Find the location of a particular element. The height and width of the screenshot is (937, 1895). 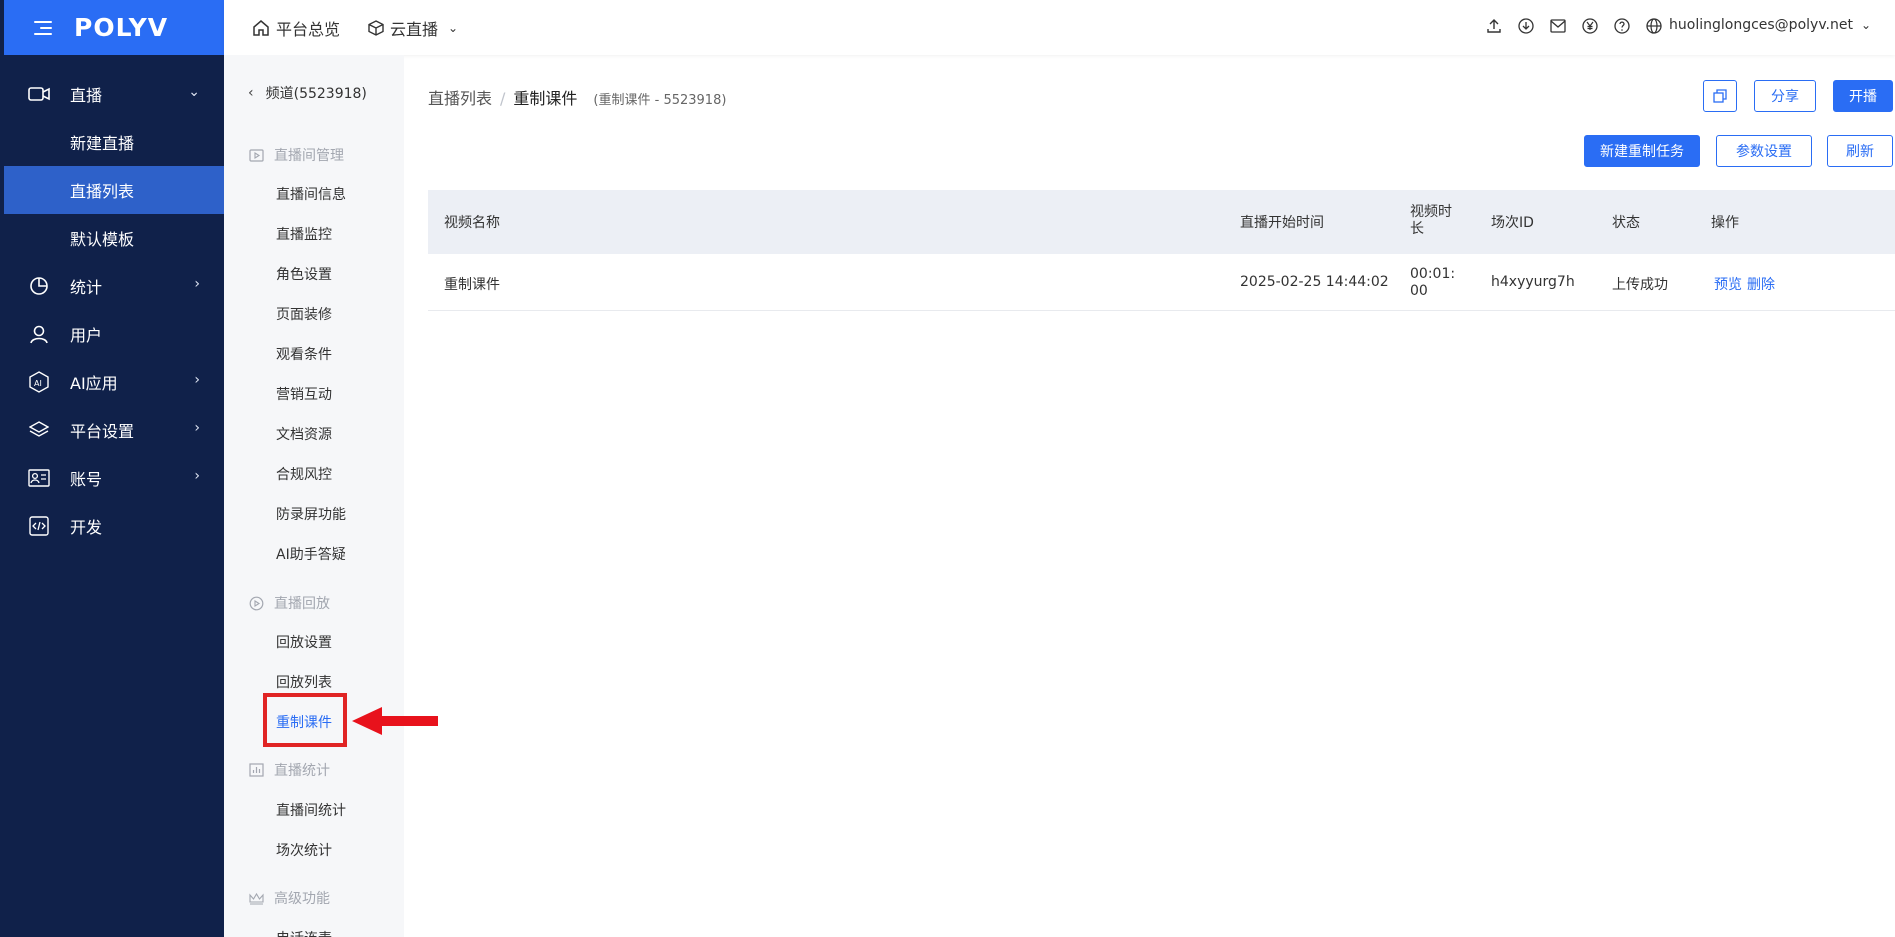

subnav-phone-mic: 电话连麦 is located at coordinates (304, 932).